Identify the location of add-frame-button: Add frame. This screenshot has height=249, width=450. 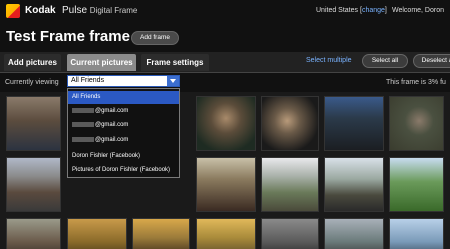
(155, 38).